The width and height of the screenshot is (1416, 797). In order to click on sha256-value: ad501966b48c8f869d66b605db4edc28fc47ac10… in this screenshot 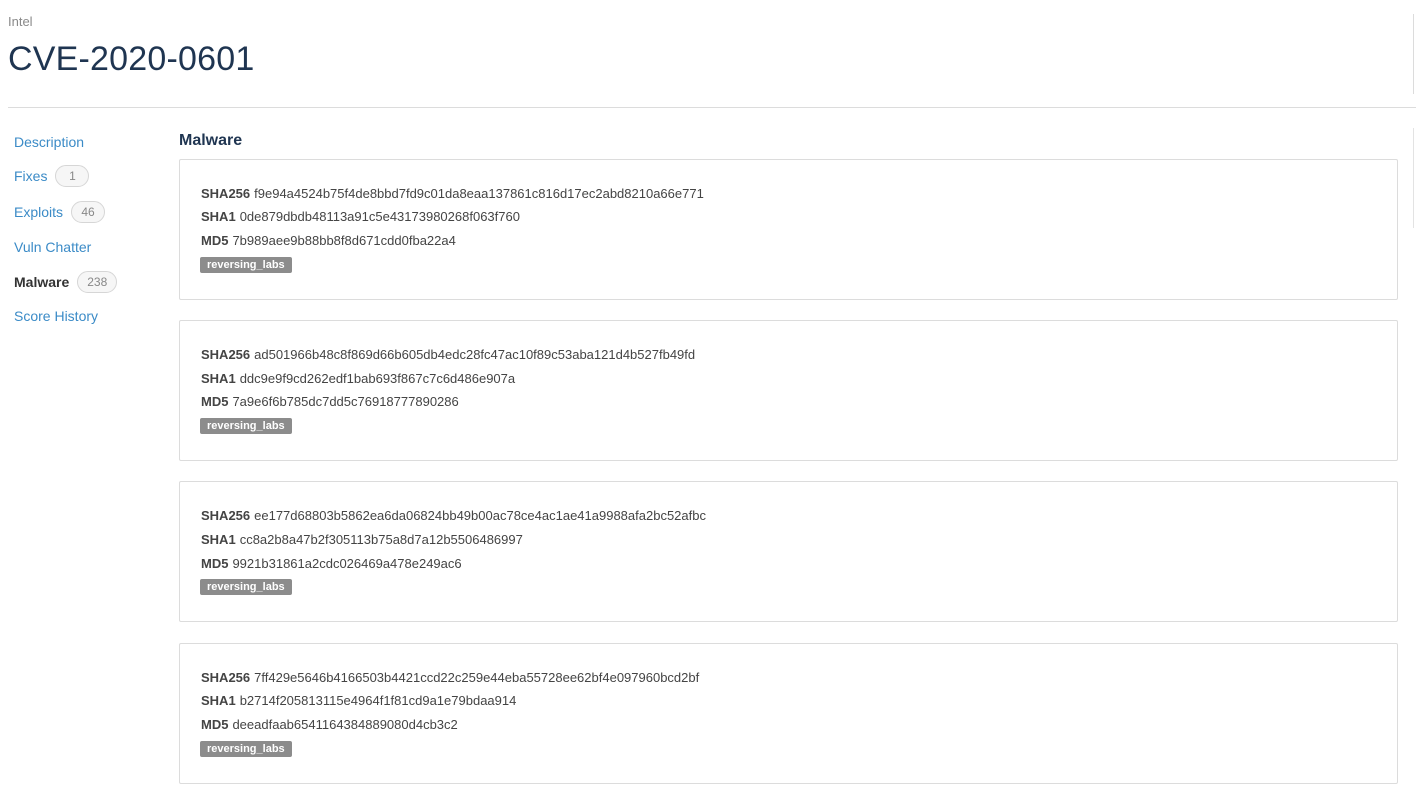, I will do `click(475, 354)`.